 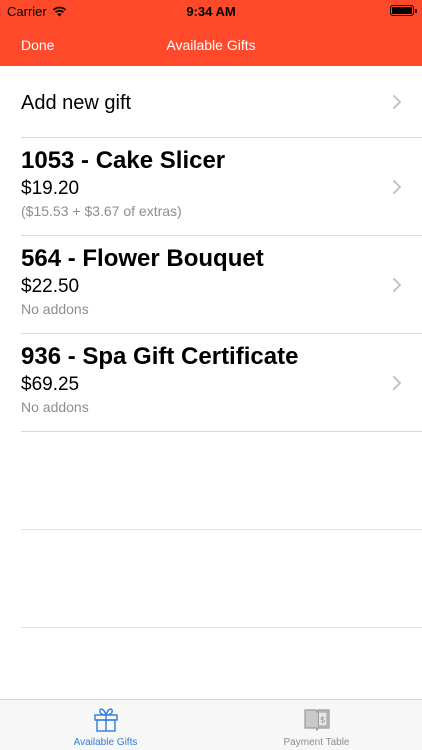 What do you see at coordinates (50, 384) in the screenshot?
I see `gift-price: $69.25` at bounding box center [50, 384].